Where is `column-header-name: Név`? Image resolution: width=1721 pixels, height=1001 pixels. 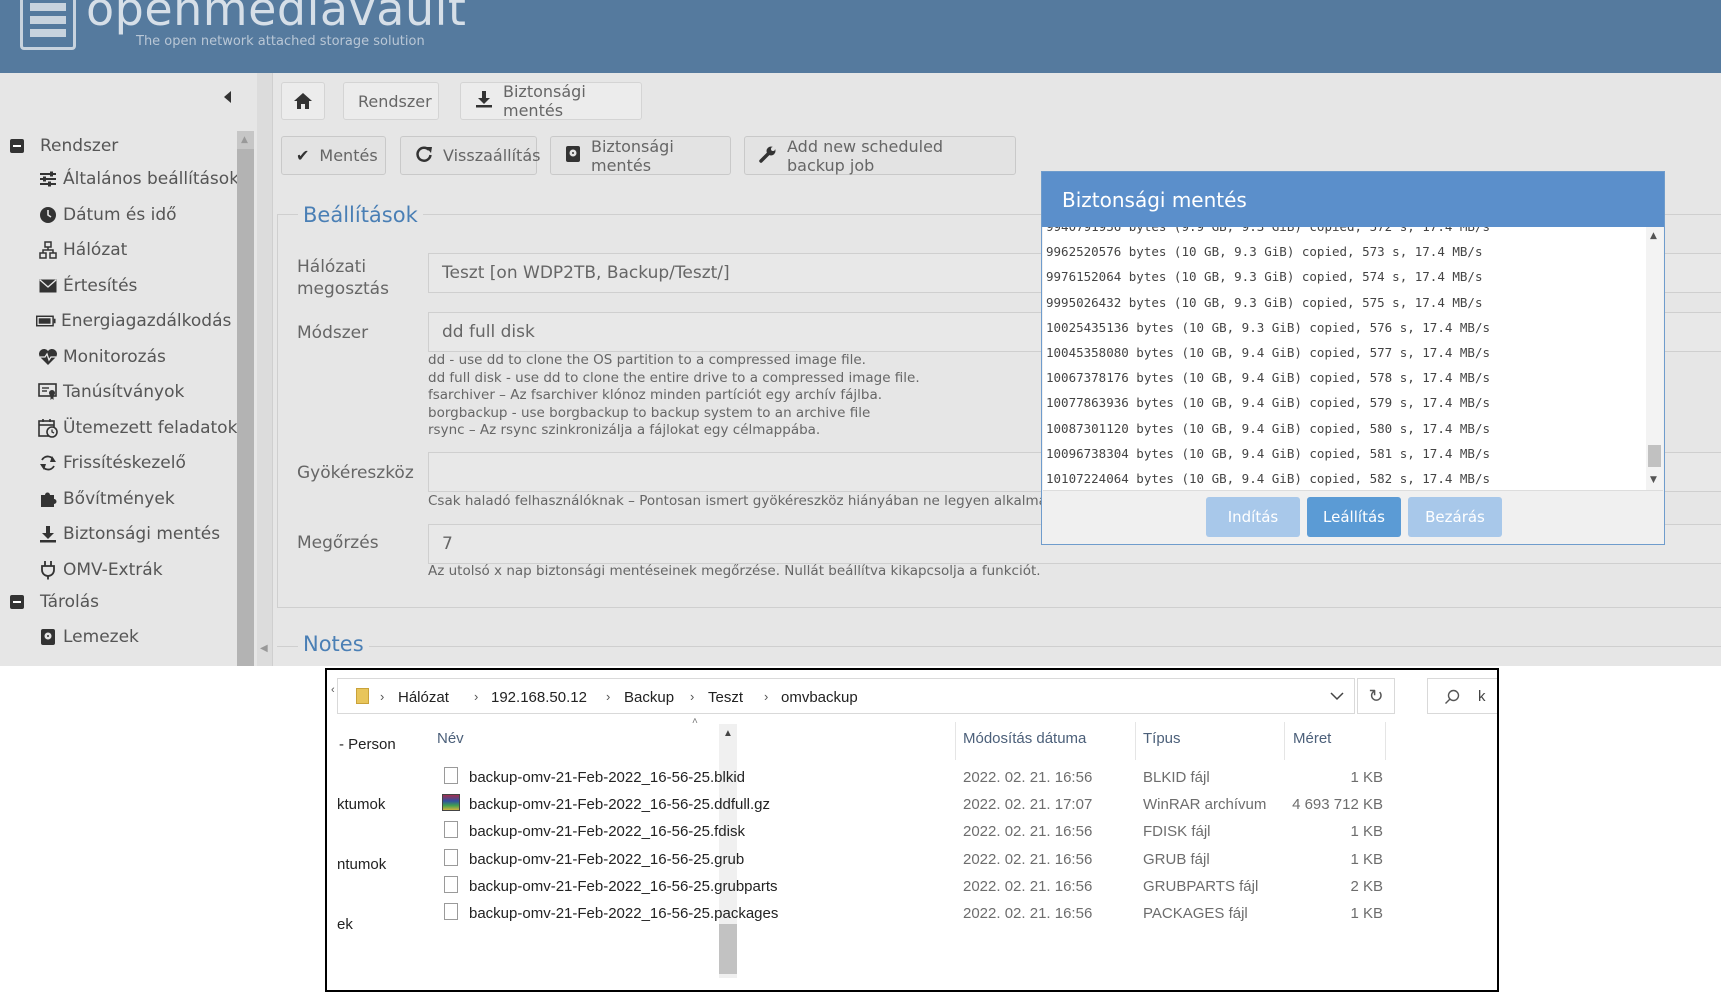 column-header-name: Név is located at coordinates (450, 738).